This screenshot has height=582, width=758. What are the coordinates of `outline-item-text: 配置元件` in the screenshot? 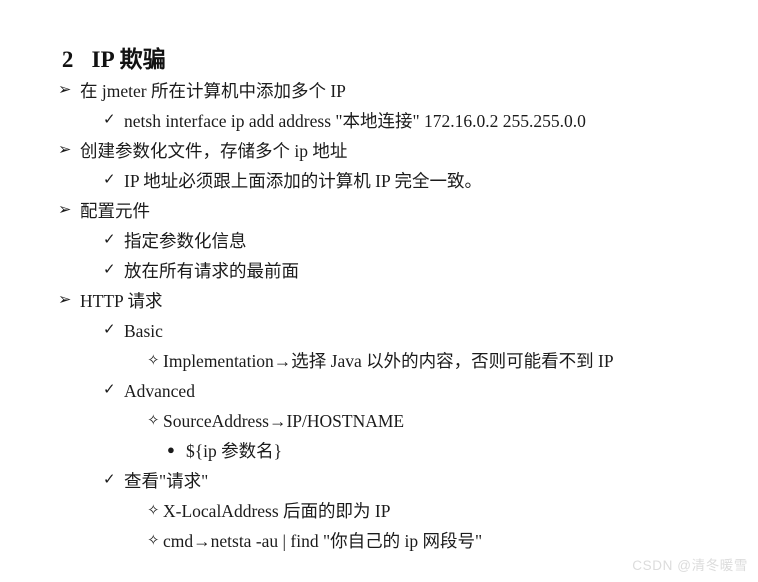 It's located at (115, 211).